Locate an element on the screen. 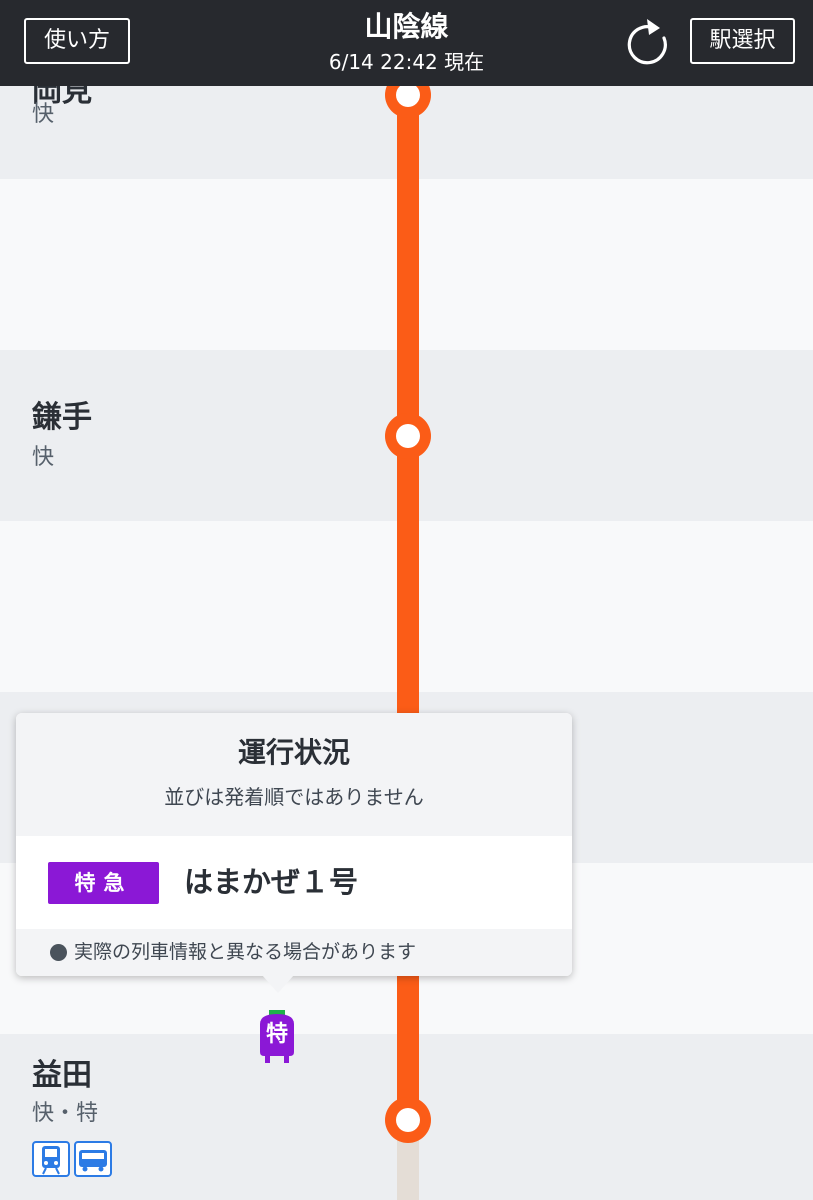  popup-title: 運行状況 is located at coordinates (293, 752).